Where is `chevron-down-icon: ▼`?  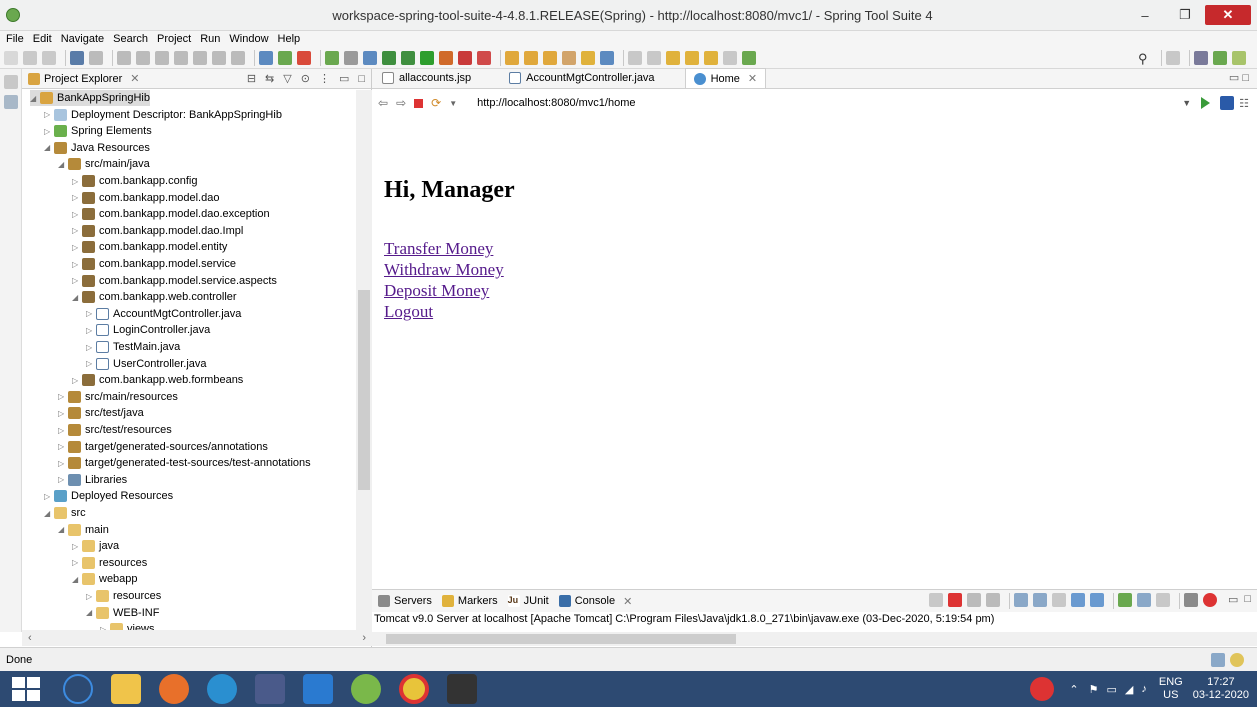 chevron-down-icon: ▼ is located at coordinates (453, 103).